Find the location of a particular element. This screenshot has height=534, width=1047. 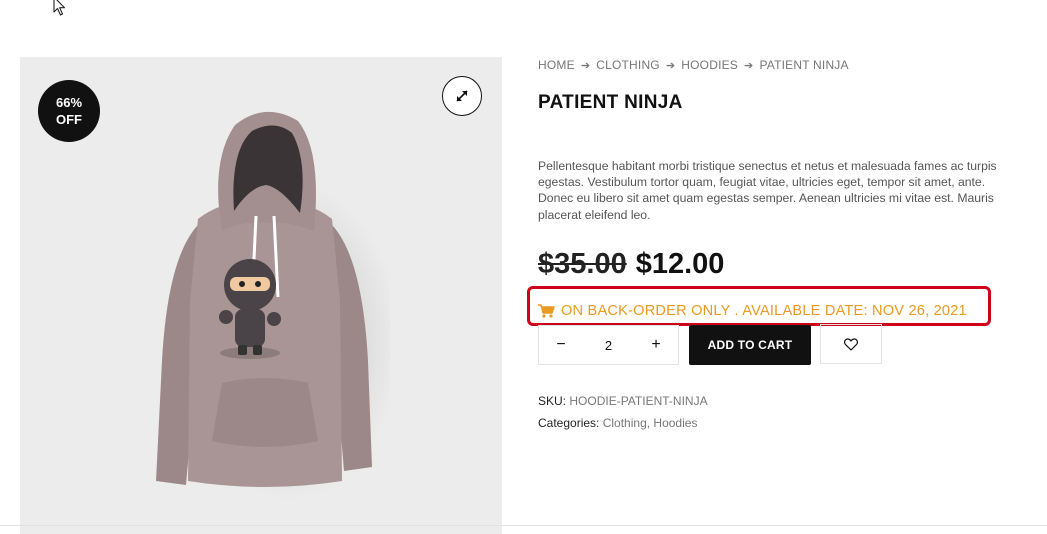

category-link-clothing: Clothing is located at coordinates (625, 423).